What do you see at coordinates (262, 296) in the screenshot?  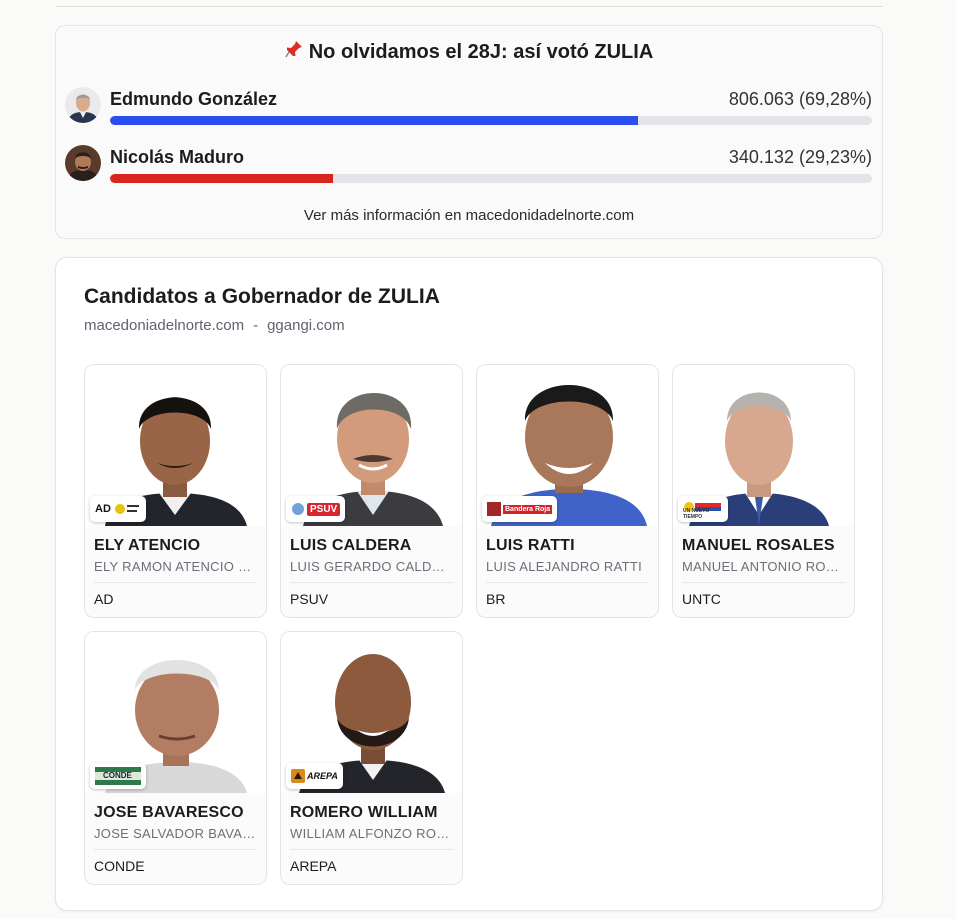 I see `section-title: Candidatos a Gobernador de ZULIA` at bounding box center [262, 296].